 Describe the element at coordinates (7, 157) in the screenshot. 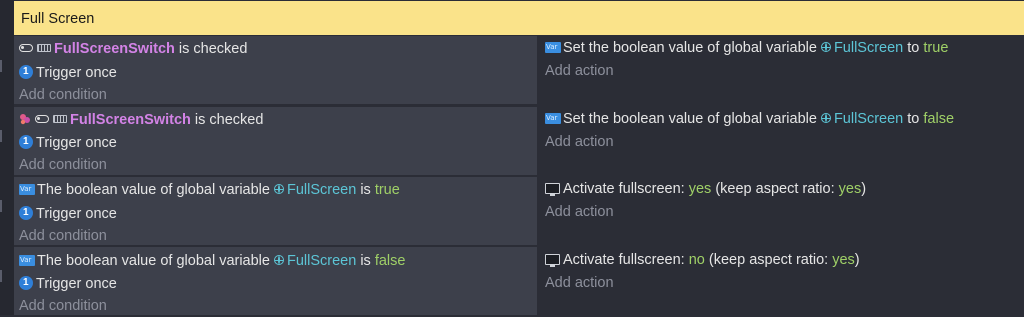

I see `event-gutter` at that location.